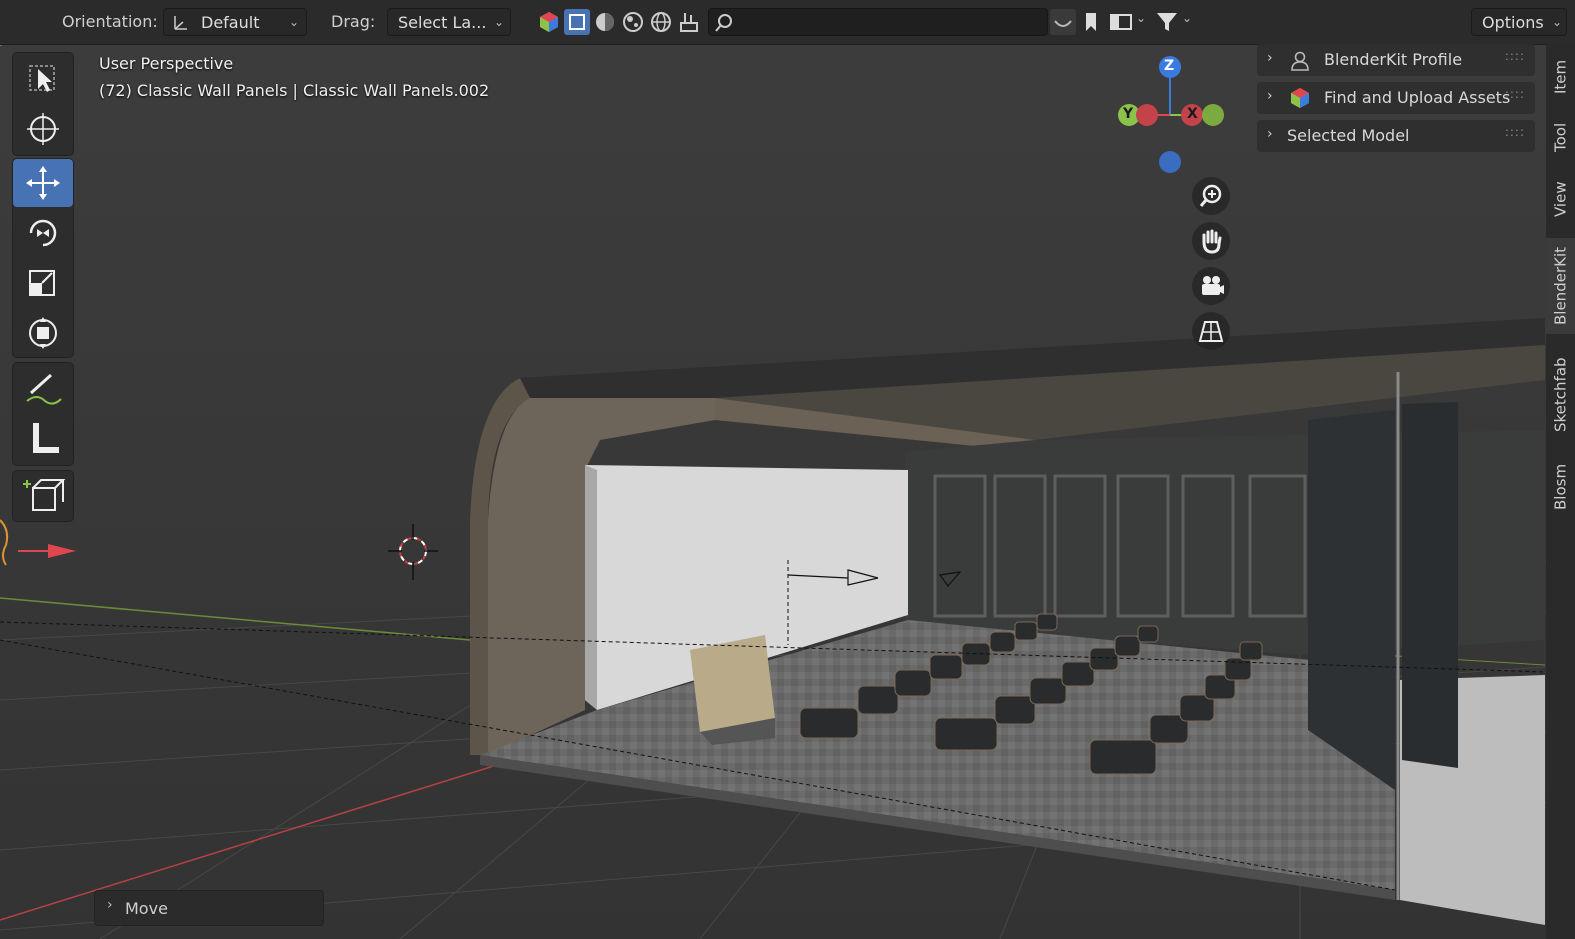  What do you see at coordinates (43, 104) in the screenshot?
I see `toolbar-select-group` at bounding box center [43, 104].